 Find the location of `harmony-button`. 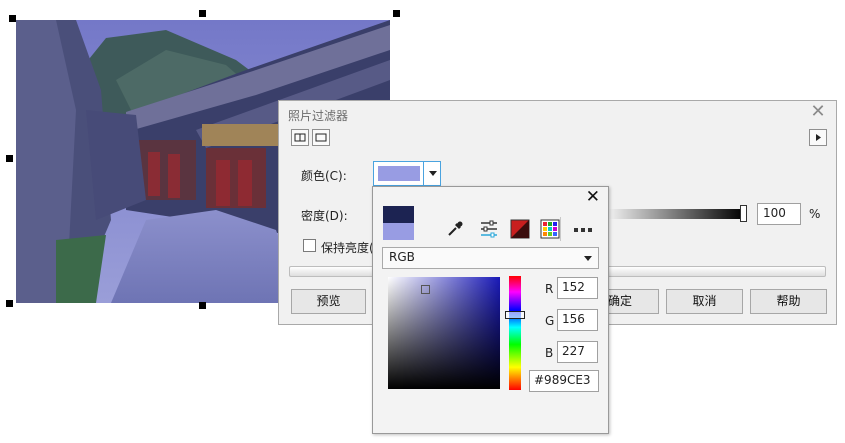

harmony-button is located at coordinates (520, 229).